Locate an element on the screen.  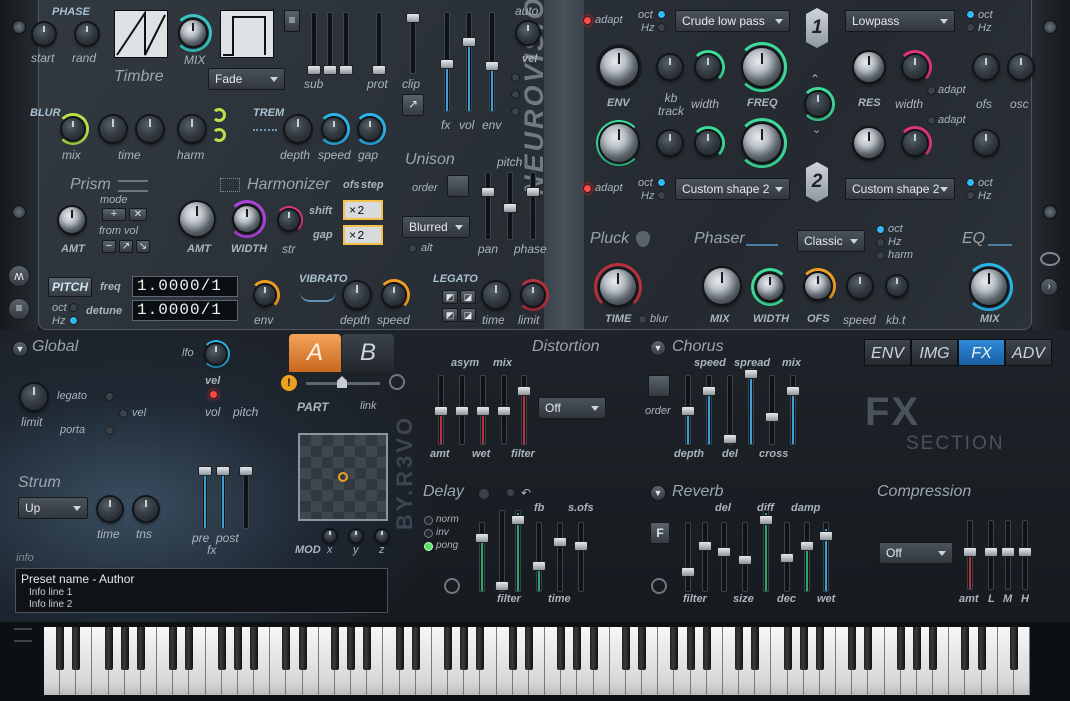
chorus-depth-cap is located at coordinates (688, 411).